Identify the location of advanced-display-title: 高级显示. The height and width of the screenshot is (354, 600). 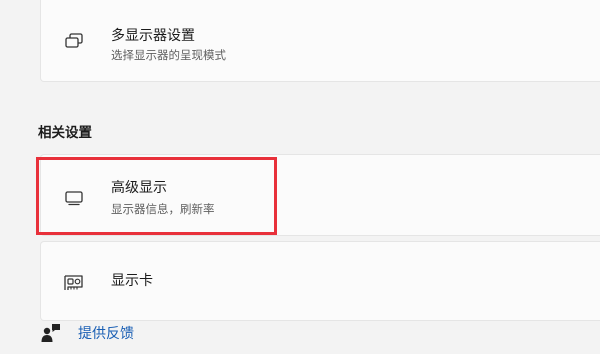
(139, 188).